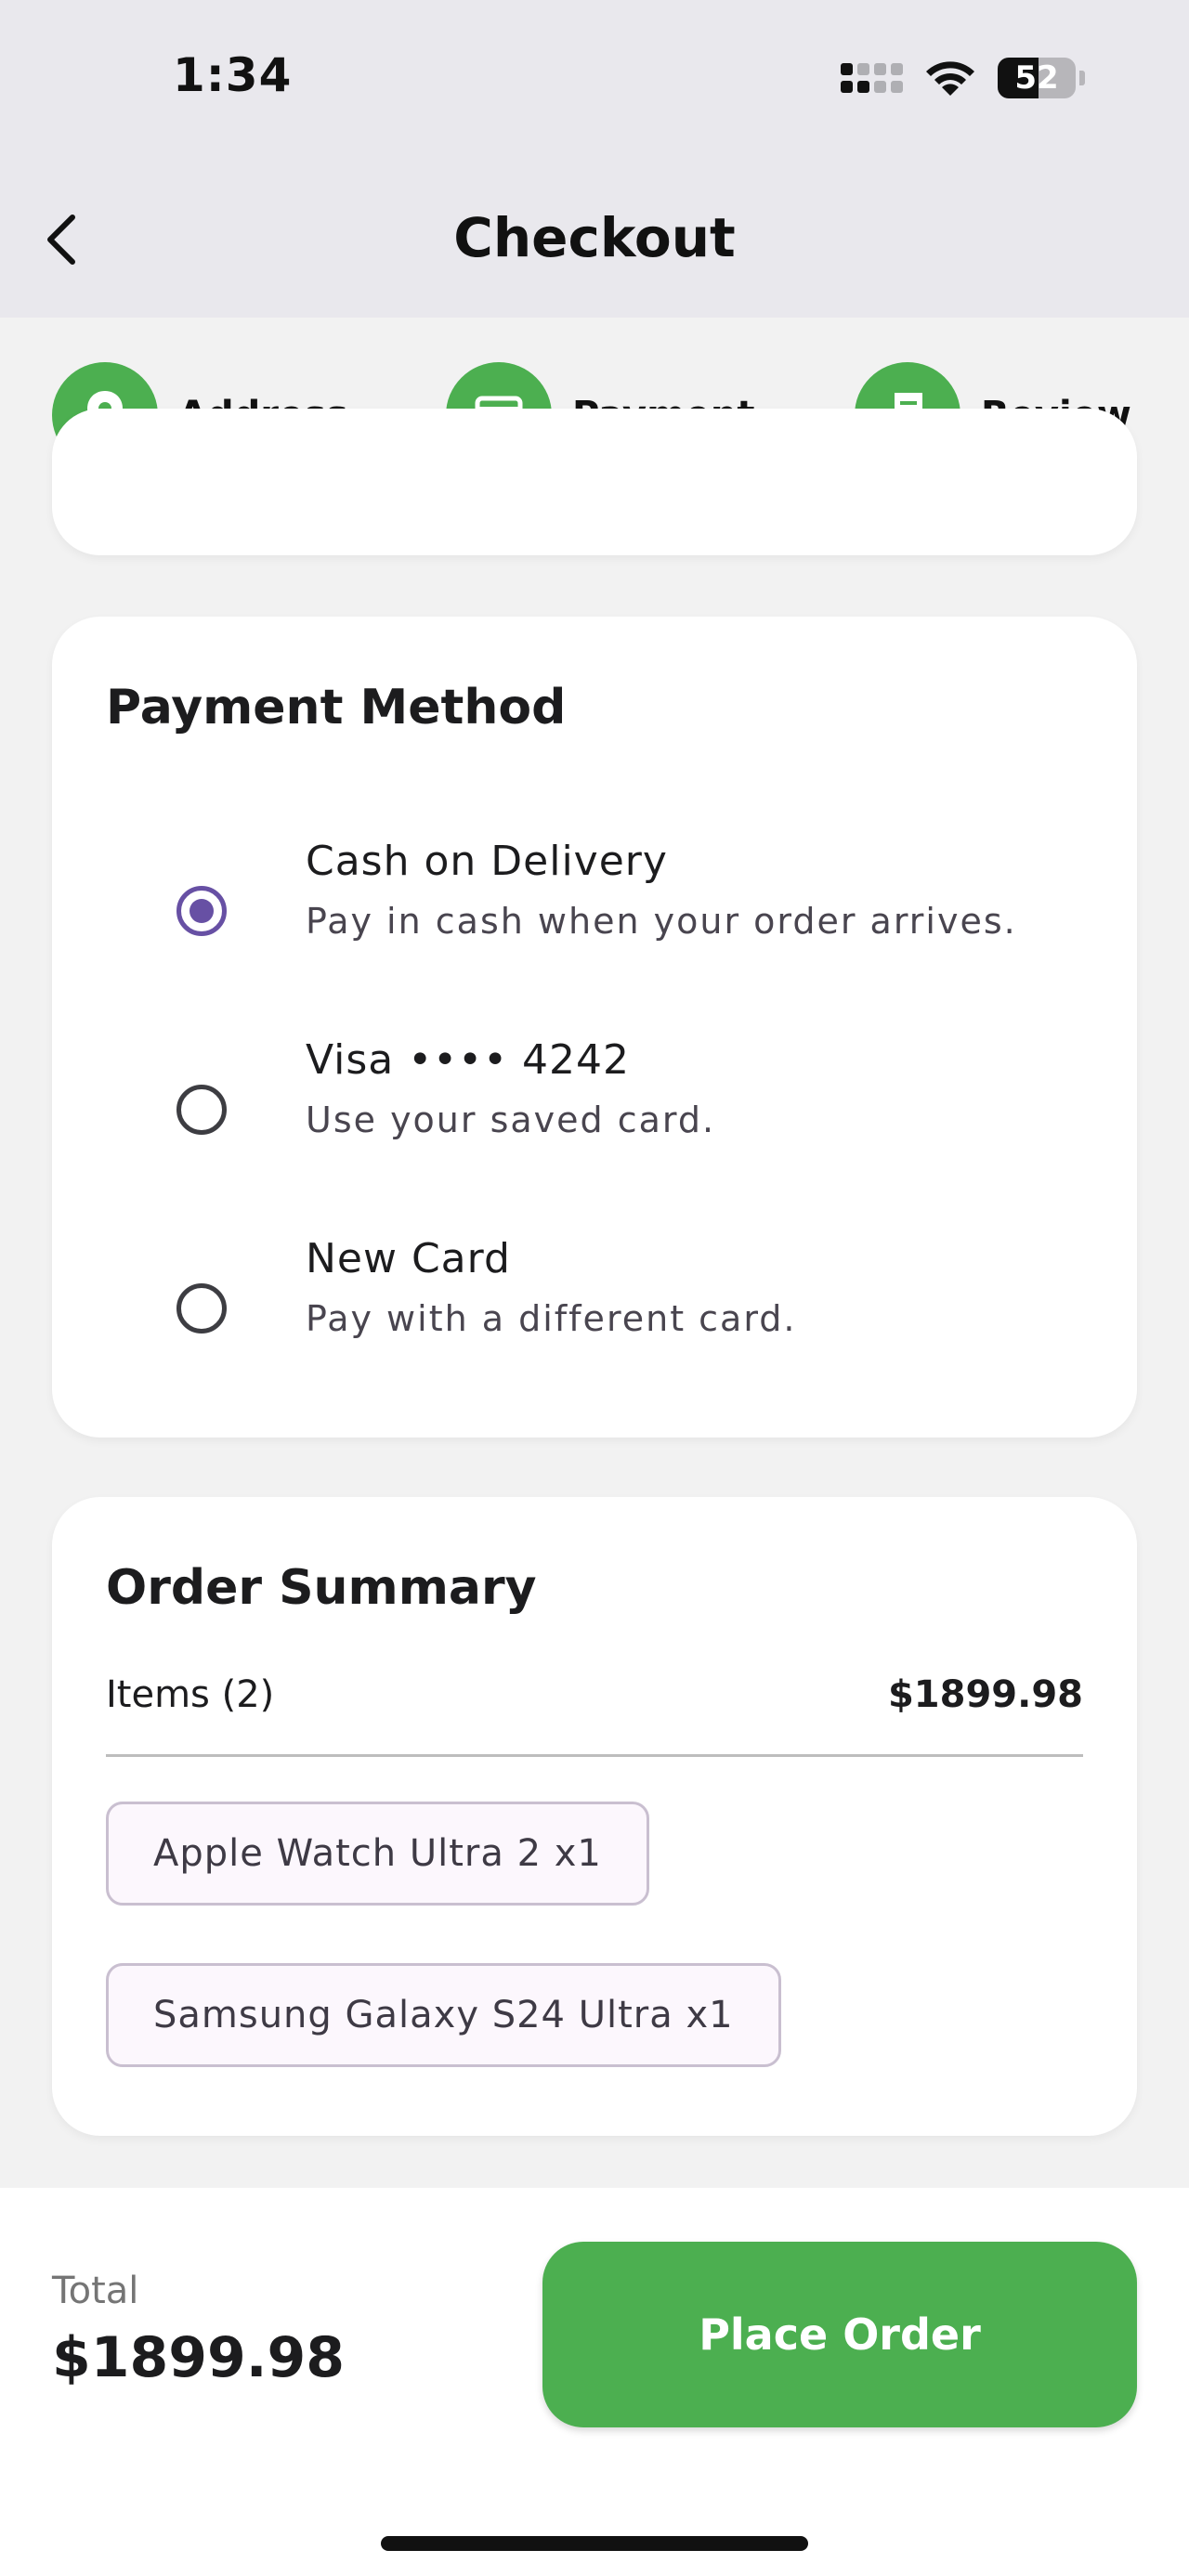 The width and height of the screenshot is (1189, 2576). Describe the element at coordinates (190, 1694) in the screenshot. I see `items-count-label: Items (2)` at that location.